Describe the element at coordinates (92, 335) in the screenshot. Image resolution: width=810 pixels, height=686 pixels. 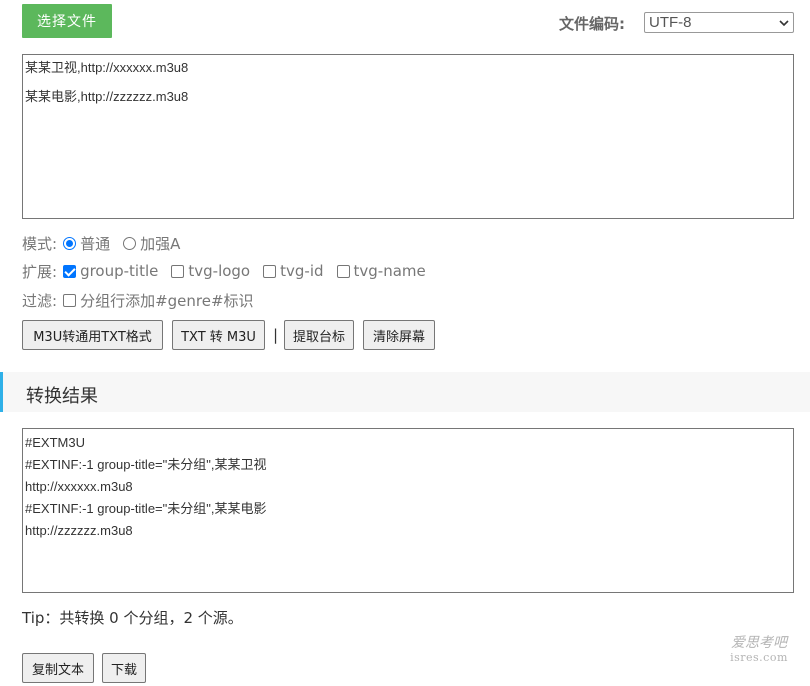
I see `m3u-to-txt-button: M3U转通用TXT格式` at that location.